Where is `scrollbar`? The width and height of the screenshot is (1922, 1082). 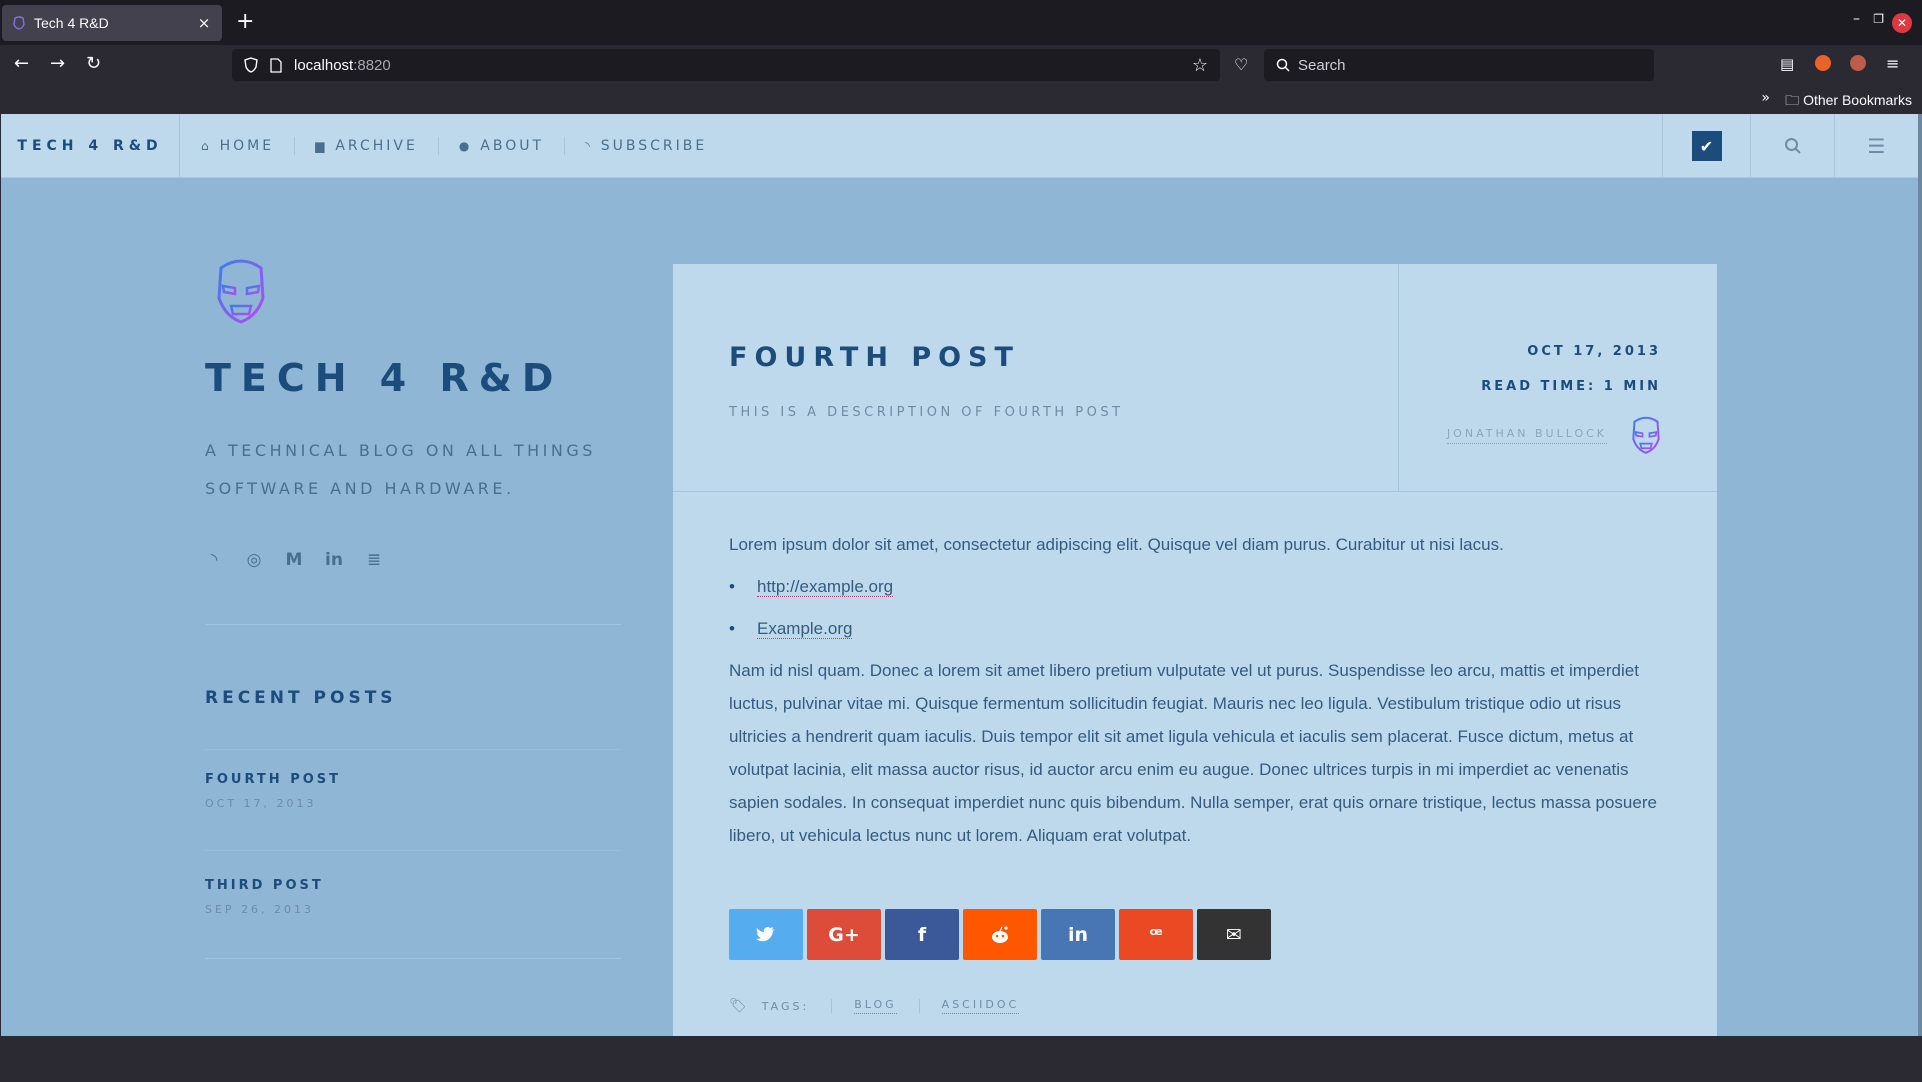
scrollbar is located at coordinates (1920, 575).